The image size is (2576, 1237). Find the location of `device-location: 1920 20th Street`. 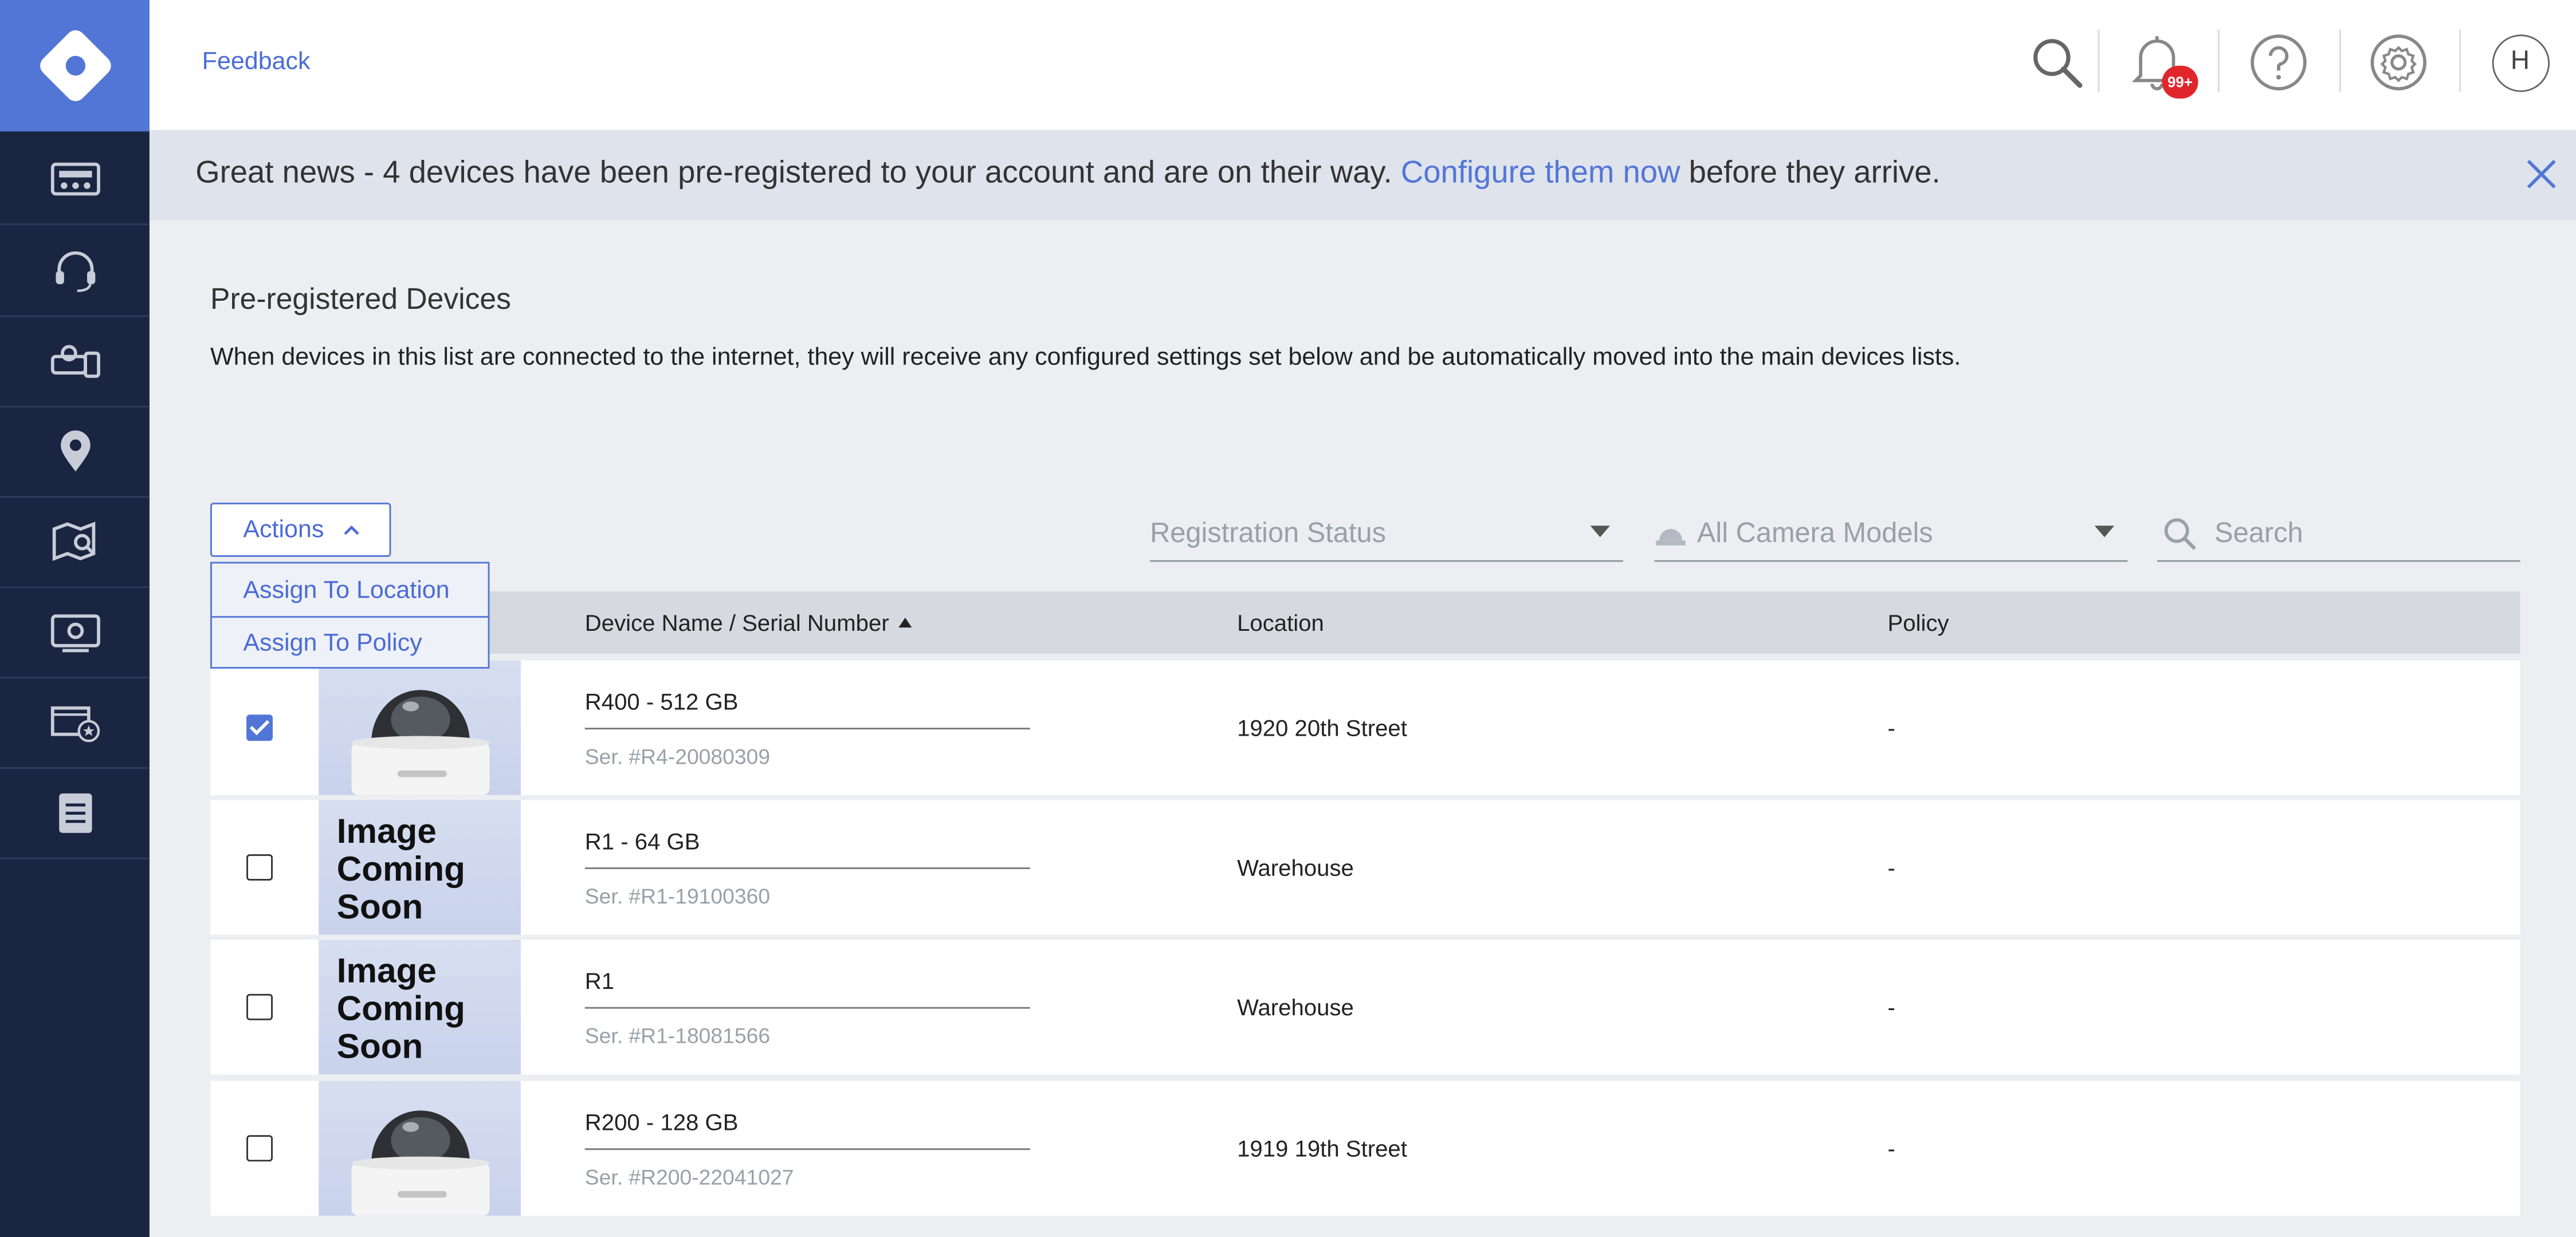

device-location: 1920 20th Street is located at coordinates (1322, 728).